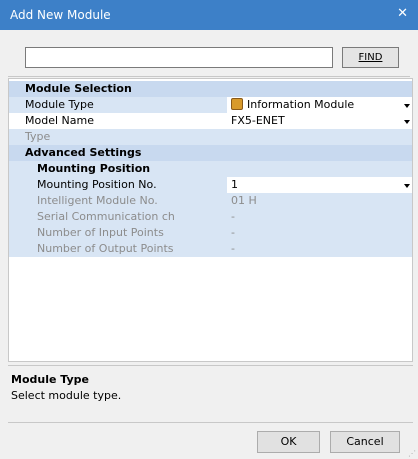  I want to click on title-bar: Add New Module ✕, so click(209, 15).